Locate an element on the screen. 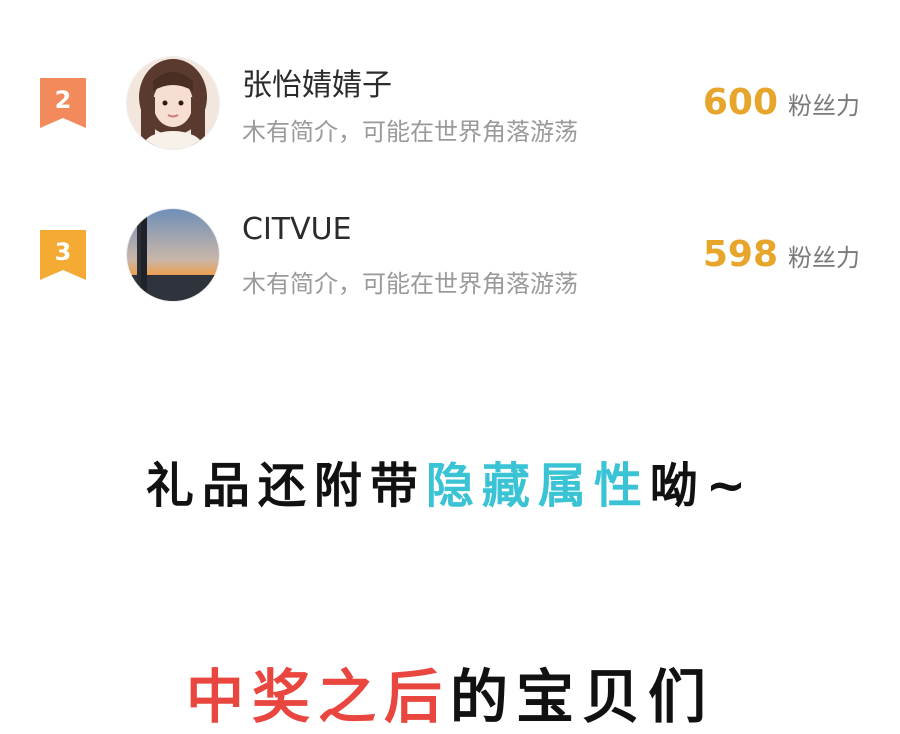  heading-highlight: 中奖之后 is located at coordinates (317, 697).